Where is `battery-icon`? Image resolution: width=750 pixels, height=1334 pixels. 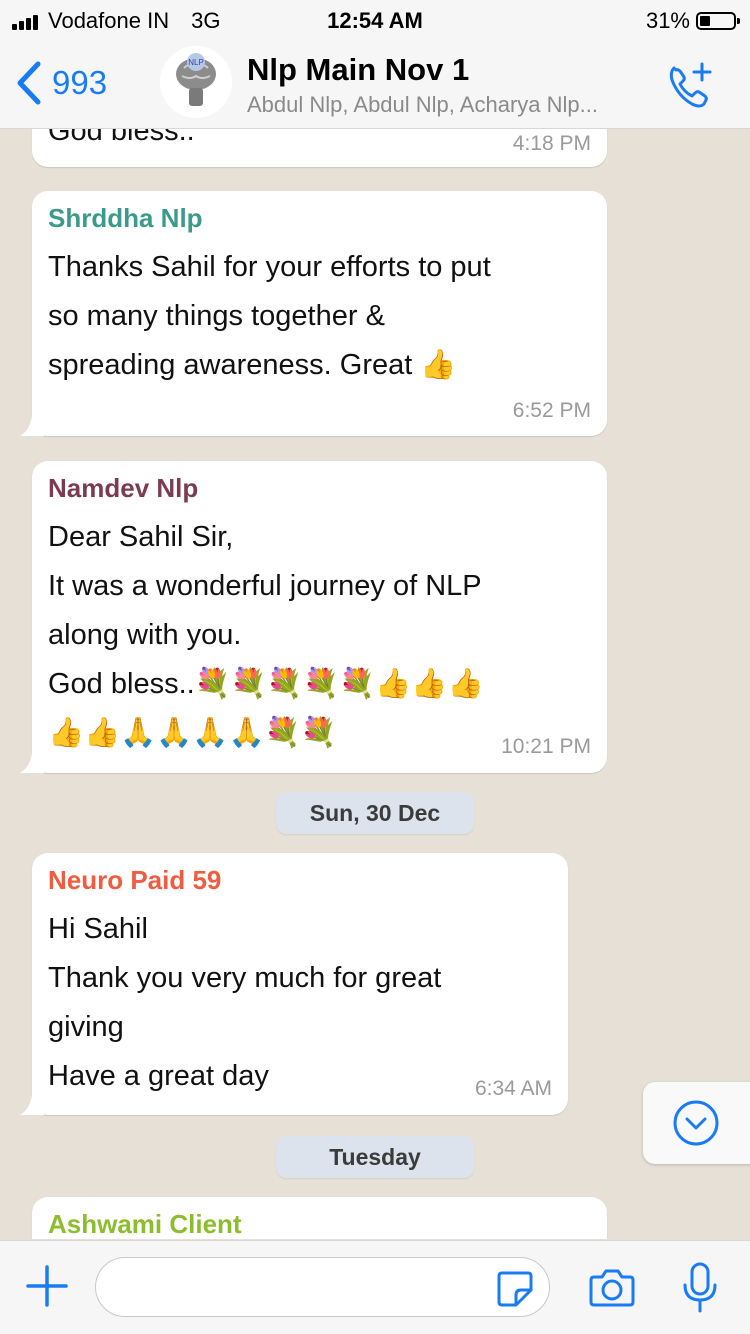
battery-icon is located at coordinates (718, 21).